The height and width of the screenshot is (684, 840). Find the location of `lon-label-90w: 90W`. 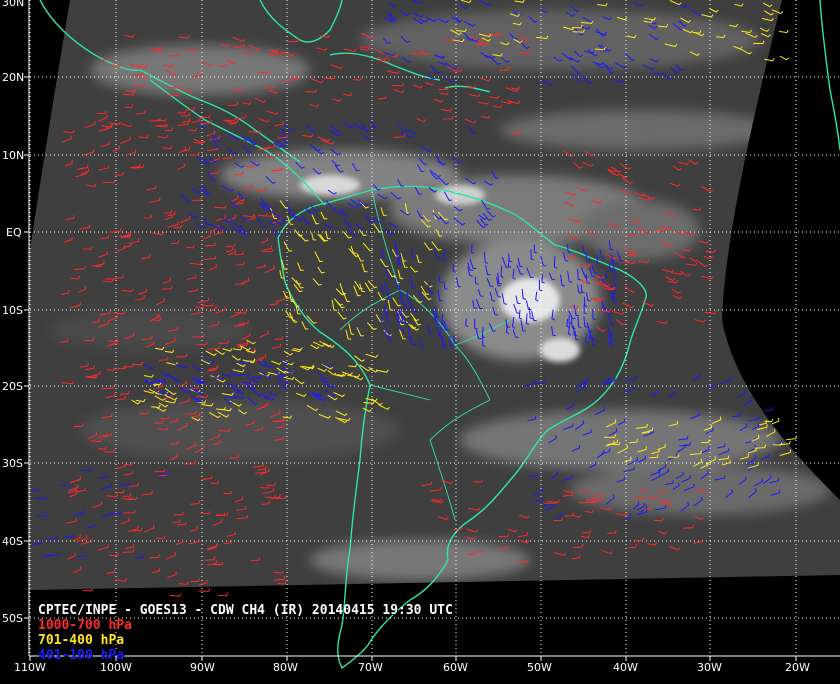

lon-label-90w: 90W is located at coordinates (202, 667).